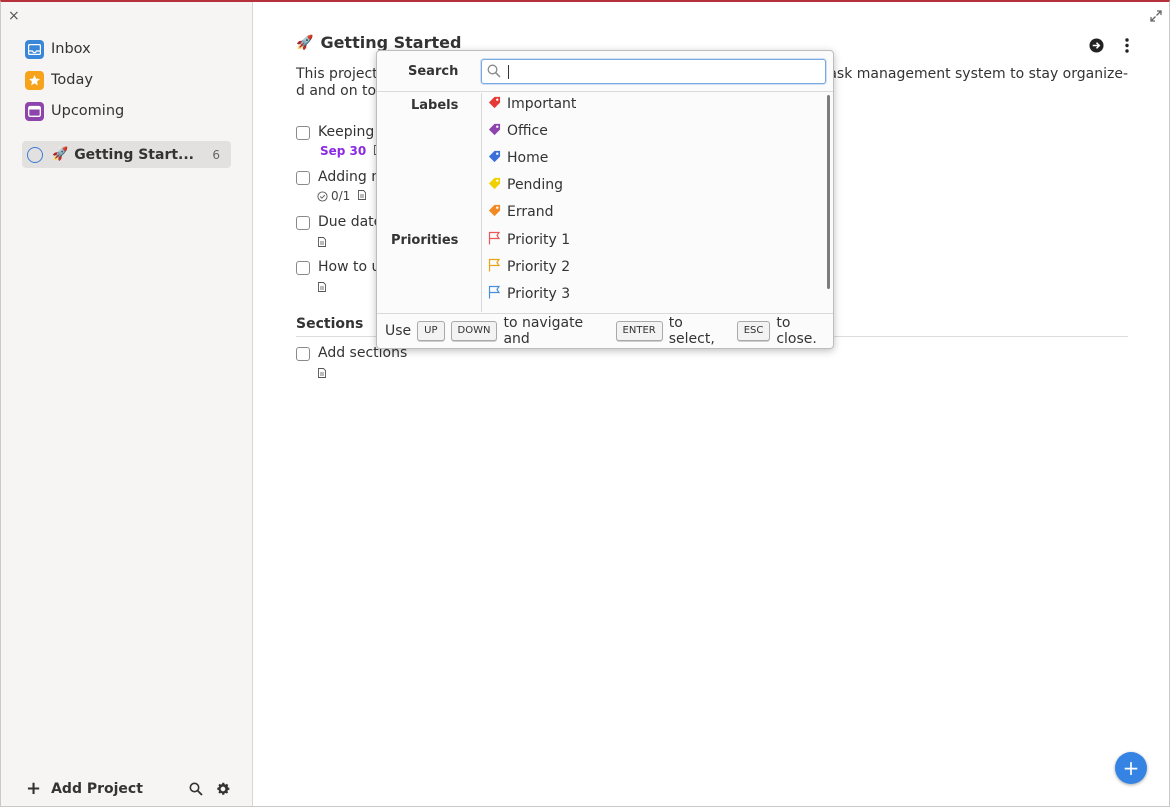  Describe the element at coordinates (58, 49) in the screenshot. I see `sidebar-item-inbox: Inbox` at that location.